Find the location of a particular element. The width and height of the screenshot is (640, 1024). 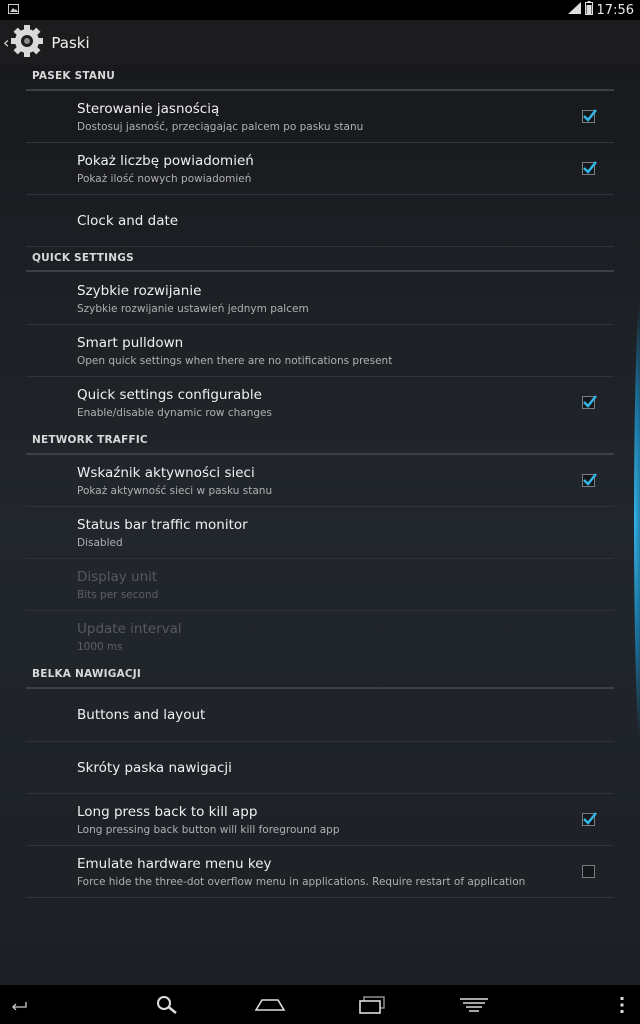

pref-buttons-and-layout: Buttons and layout is located at coordinates (320, 715).